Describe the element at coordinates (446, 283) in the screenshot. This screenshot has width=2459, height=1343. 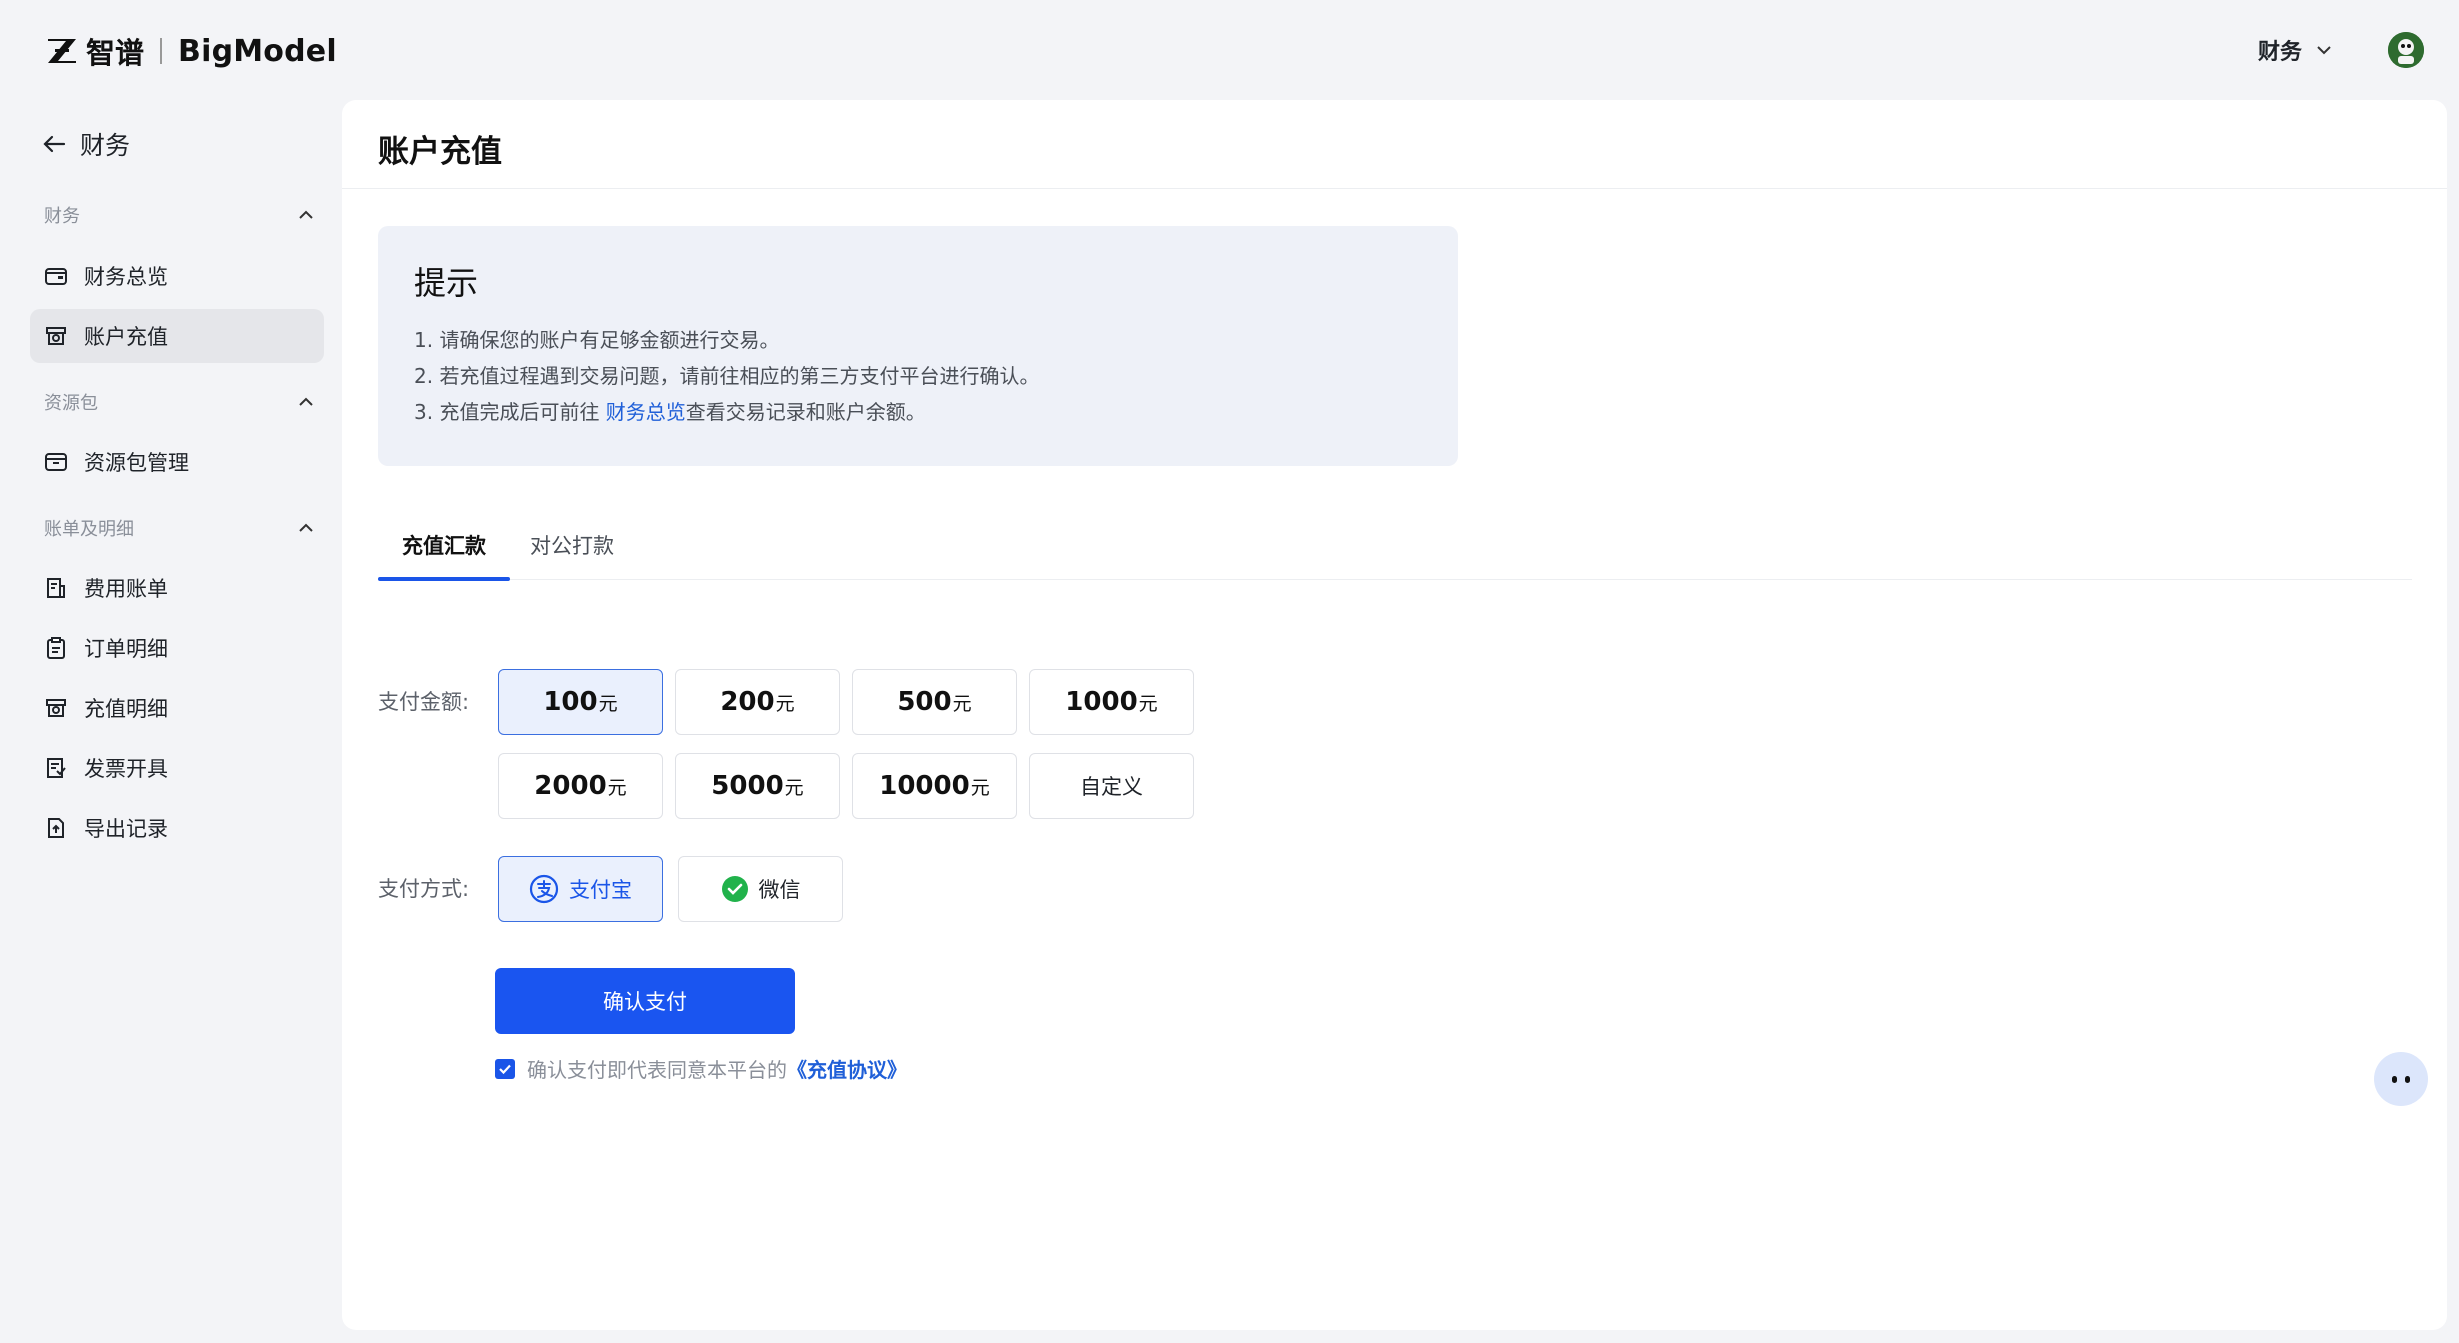
I see `tips-title: 提示` at that location.